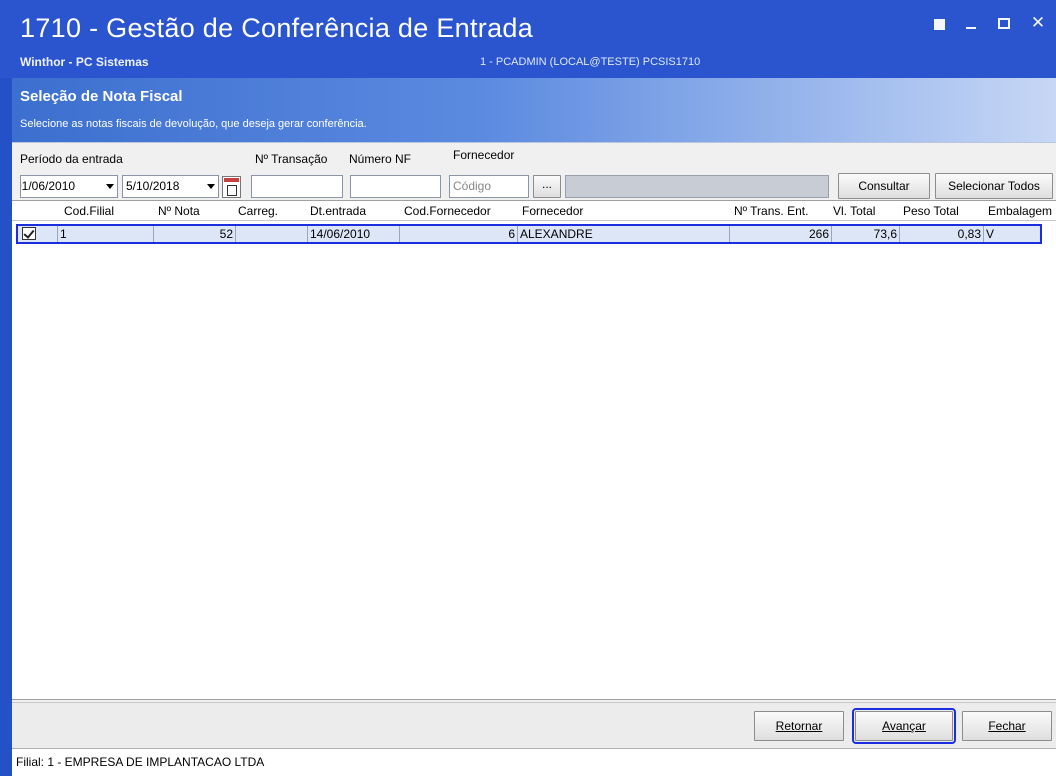 This screenshot has width=1056, height=776. I want to click on calendar-icon, so click(231, 187).